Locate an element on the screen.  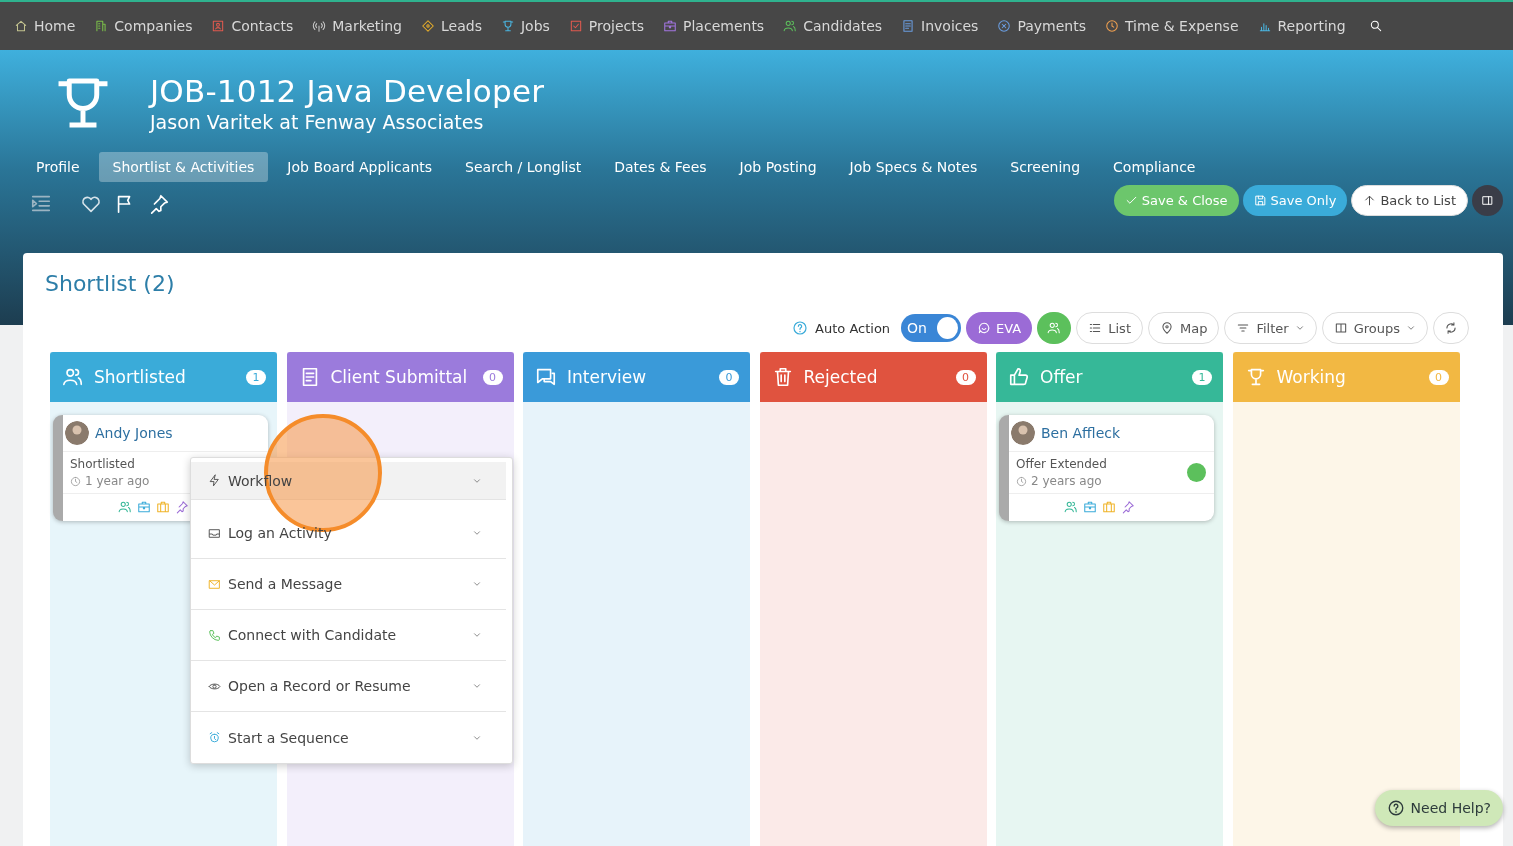
tab: Job Specs & Notes is located at coordinates (913, 167).